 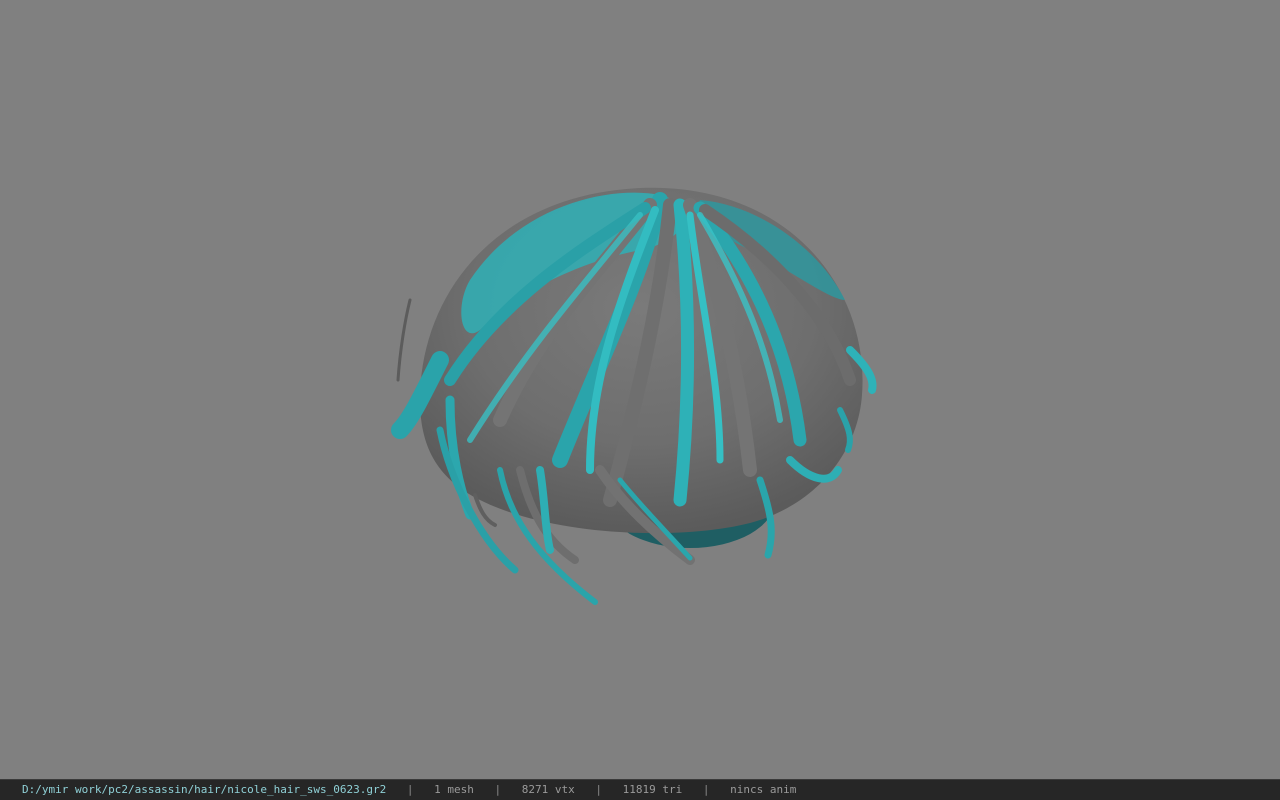 I want to click on mesh-count: 1 mesh, so click(x=454, y=789).